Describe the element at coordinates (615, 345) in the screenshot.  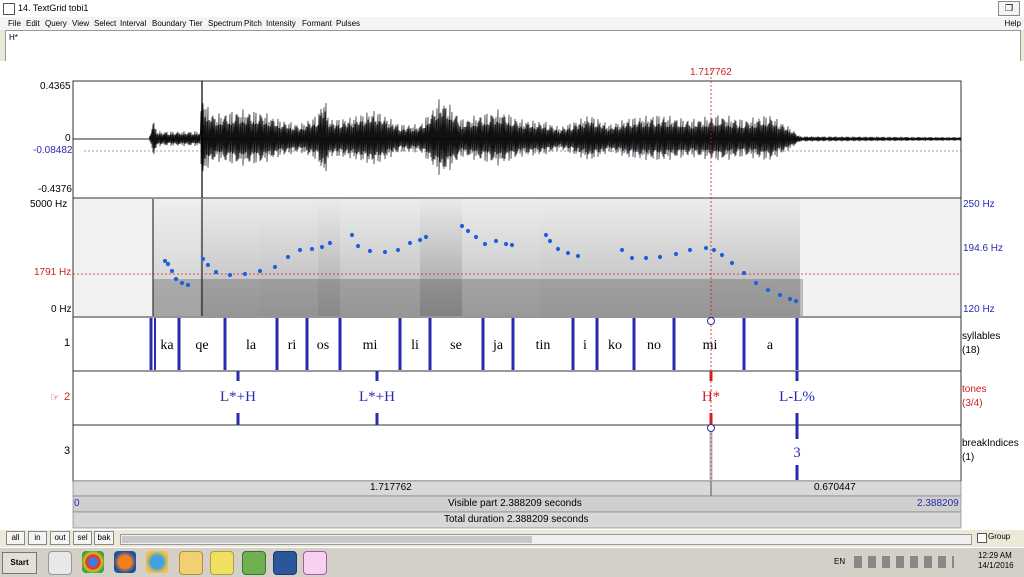
I see `syllable-label: ko` at that location.